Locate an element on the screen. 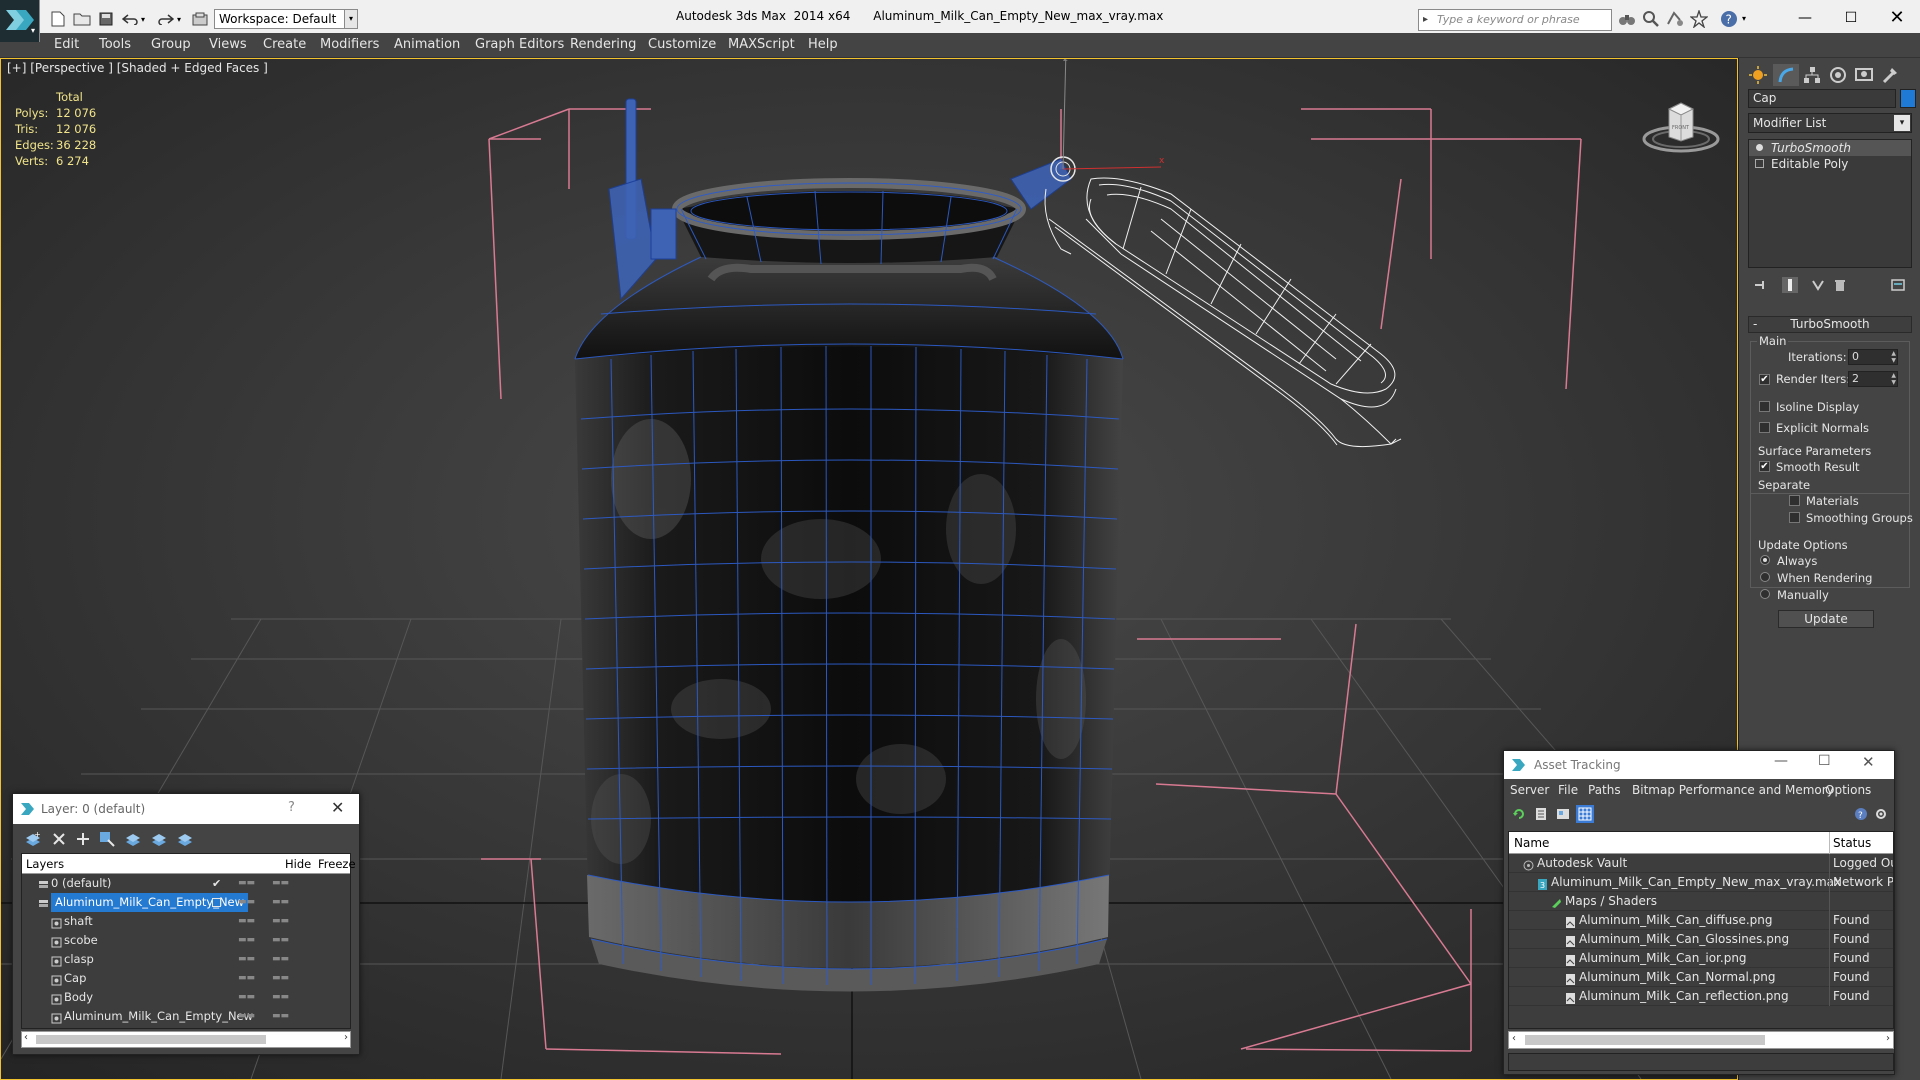 Image resolution: width=1920 pixels, height=1080 pixels. asset-menu-paths: Paths is located at coordinates (1604, 790).